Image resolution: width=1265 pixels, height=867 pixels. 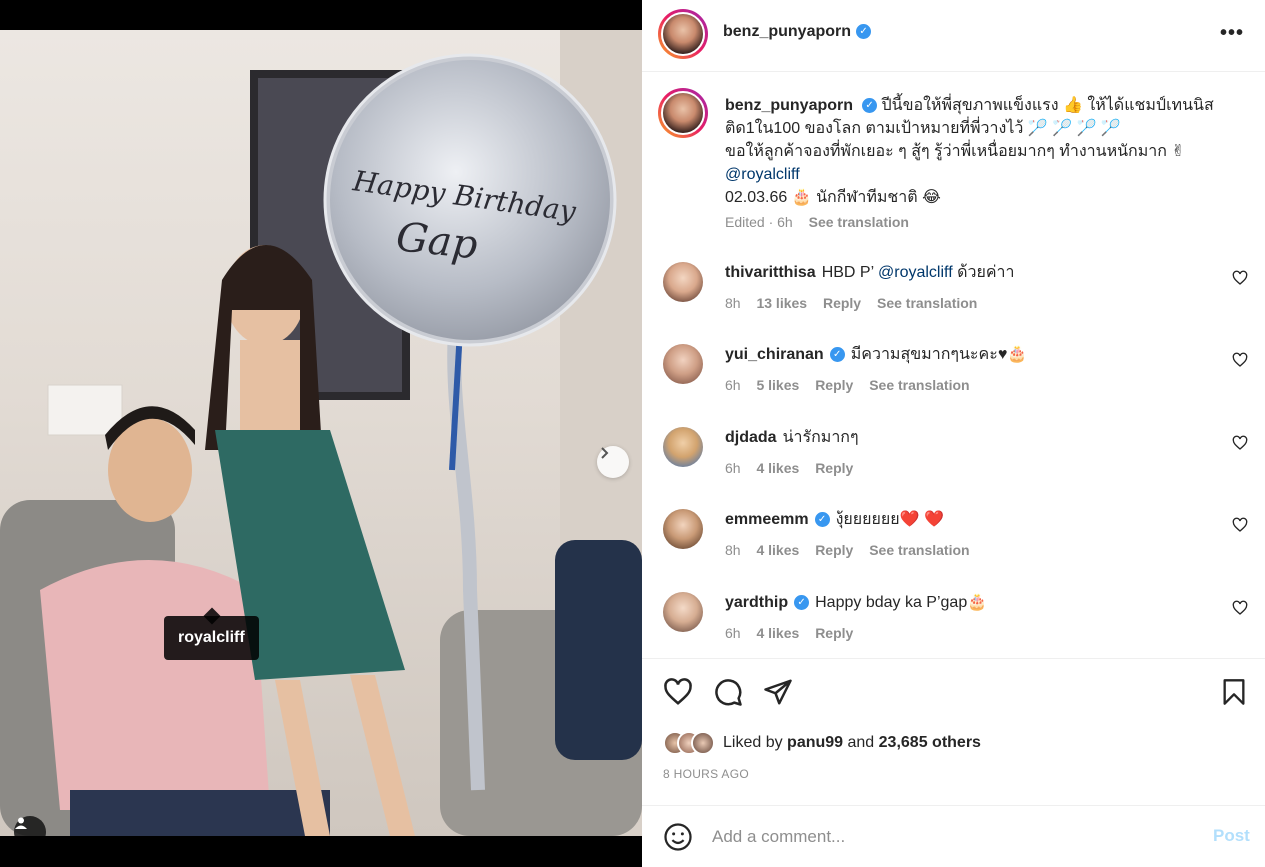 What do you see at coordinates (756, 602) in the screenshot?
I see `comment-username: yardthip` at bounding box center [756, 602].